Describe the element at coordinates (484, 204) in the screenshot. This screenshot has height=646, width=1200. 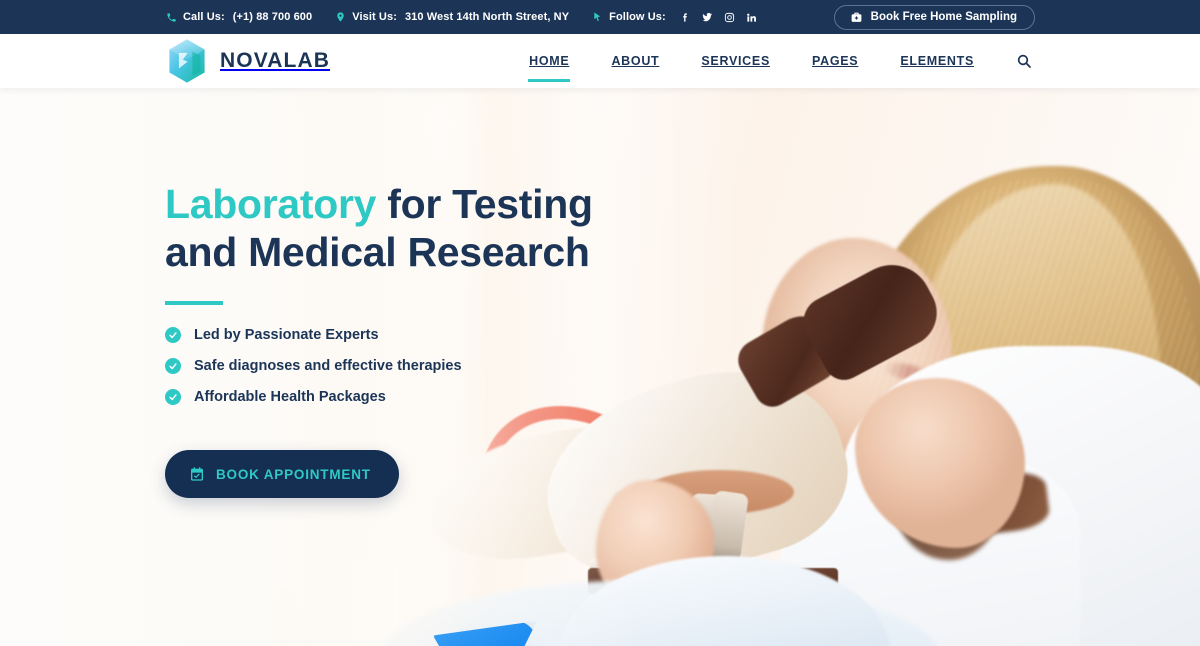
I see `headline-rest: for Testing` at that location.